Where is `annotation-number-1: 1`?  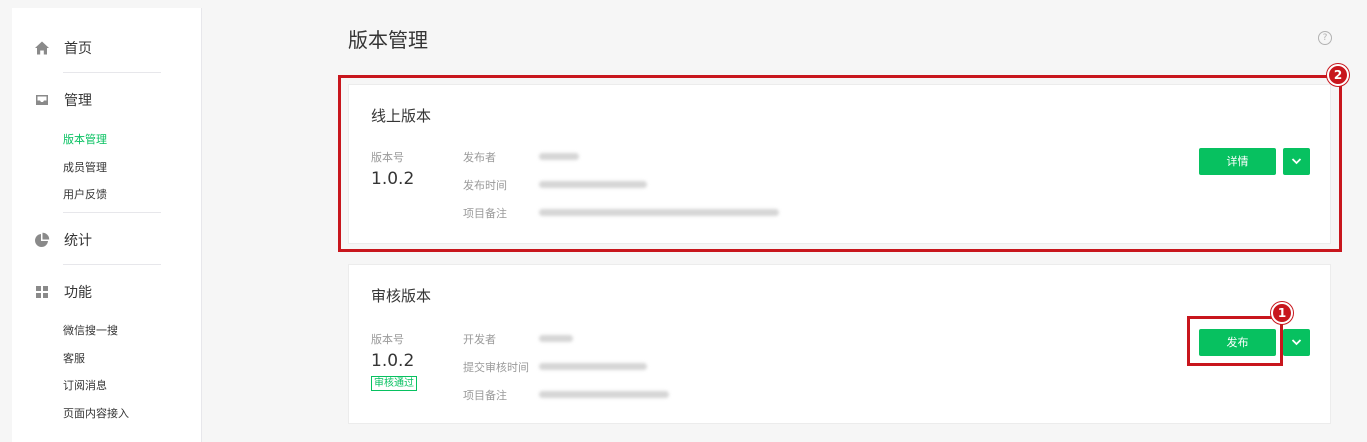 annotation-number-1: 1 is located at coordinates (1282, 313).